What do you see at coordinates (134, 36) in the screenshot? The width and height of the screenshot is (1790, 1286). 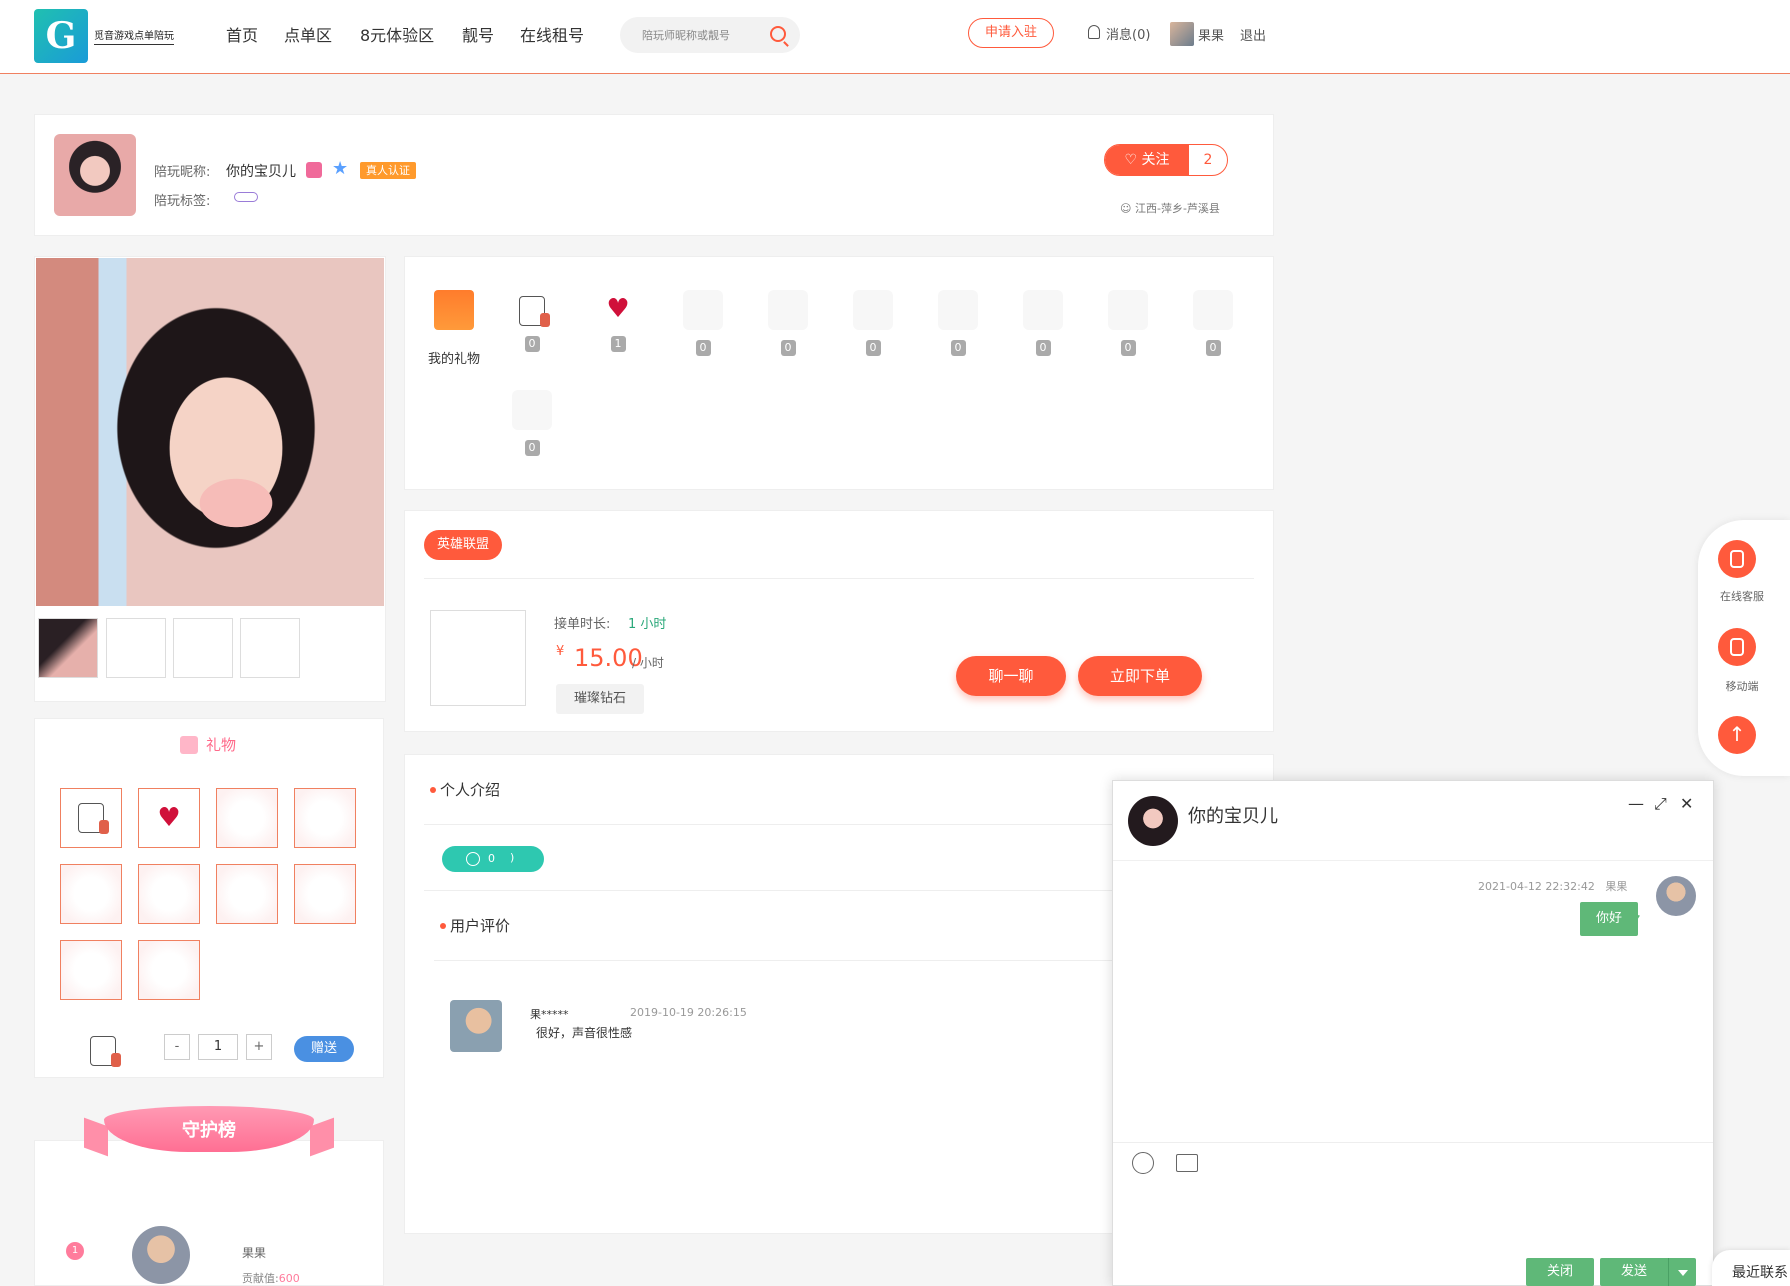 I see `logo-text: 觅音游戏点单陪玩` at bounding box center [134, 36].